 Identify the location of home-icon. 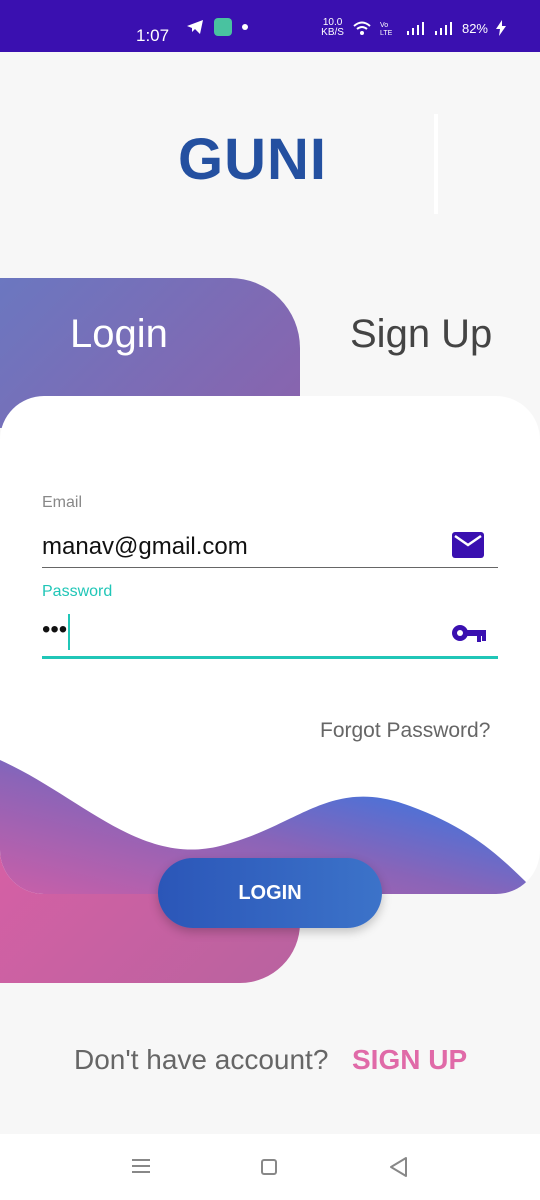
(269, 1167).